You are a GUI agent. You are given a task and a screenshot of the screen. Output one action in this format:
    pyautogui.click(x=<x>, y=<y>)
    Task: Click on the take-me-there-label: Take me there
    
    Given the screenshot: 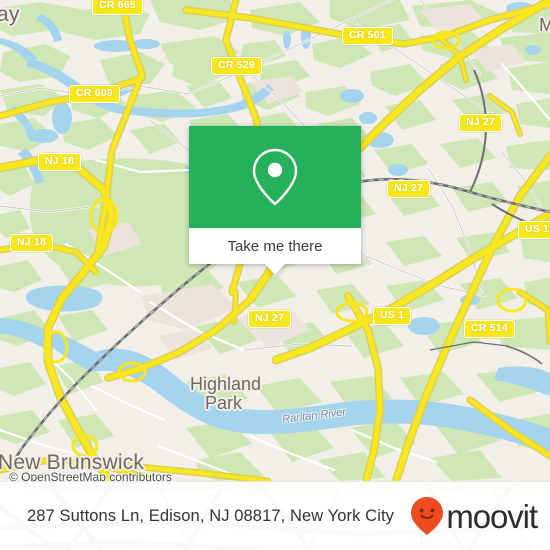 What is the action you would take?
    pyautogui.click(x=275, y=246)
    